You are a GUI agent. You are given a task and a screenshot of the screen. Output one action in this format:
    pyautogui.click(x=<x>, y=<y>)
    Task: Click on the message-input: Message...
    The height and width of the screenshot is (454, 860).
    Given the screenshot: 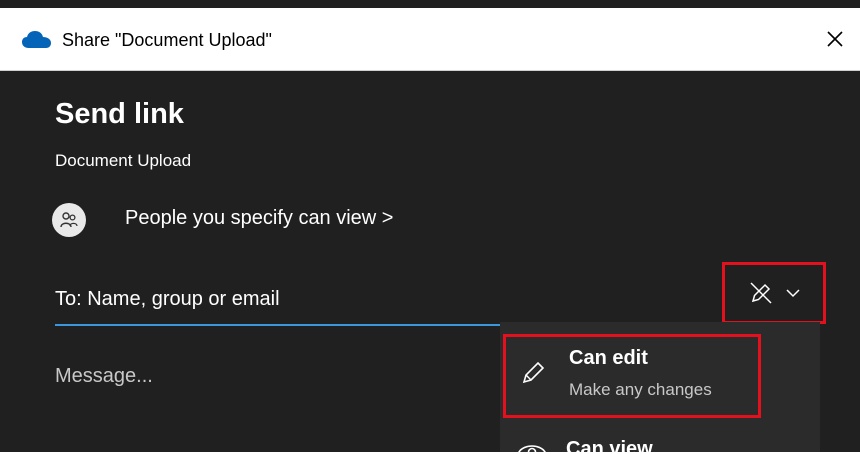 What is the action you would take?
    pyautogui.click(x=104, y=376)
    